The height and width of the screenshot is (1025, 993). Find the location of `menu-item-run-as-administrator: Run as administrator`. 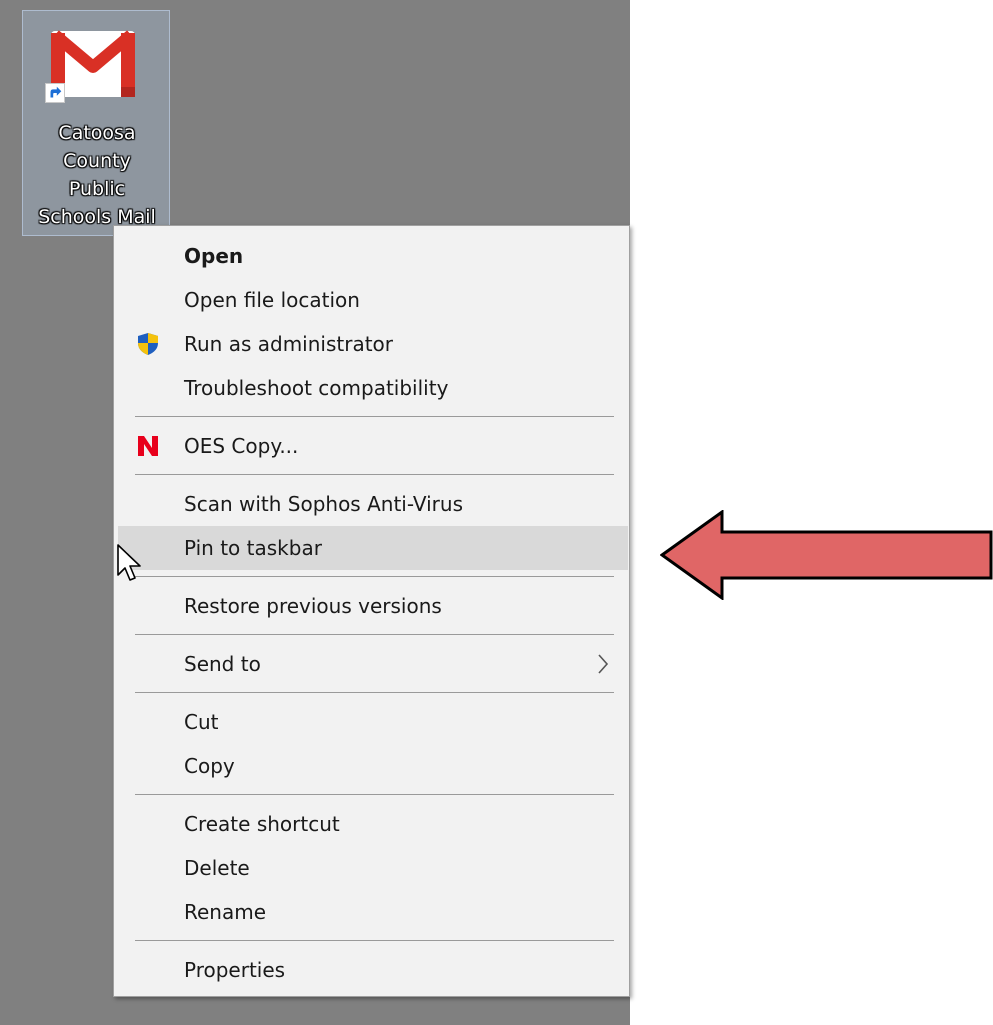

menu-item-run-as-administrator: Run as administrator is located at coordinates (373, 344).